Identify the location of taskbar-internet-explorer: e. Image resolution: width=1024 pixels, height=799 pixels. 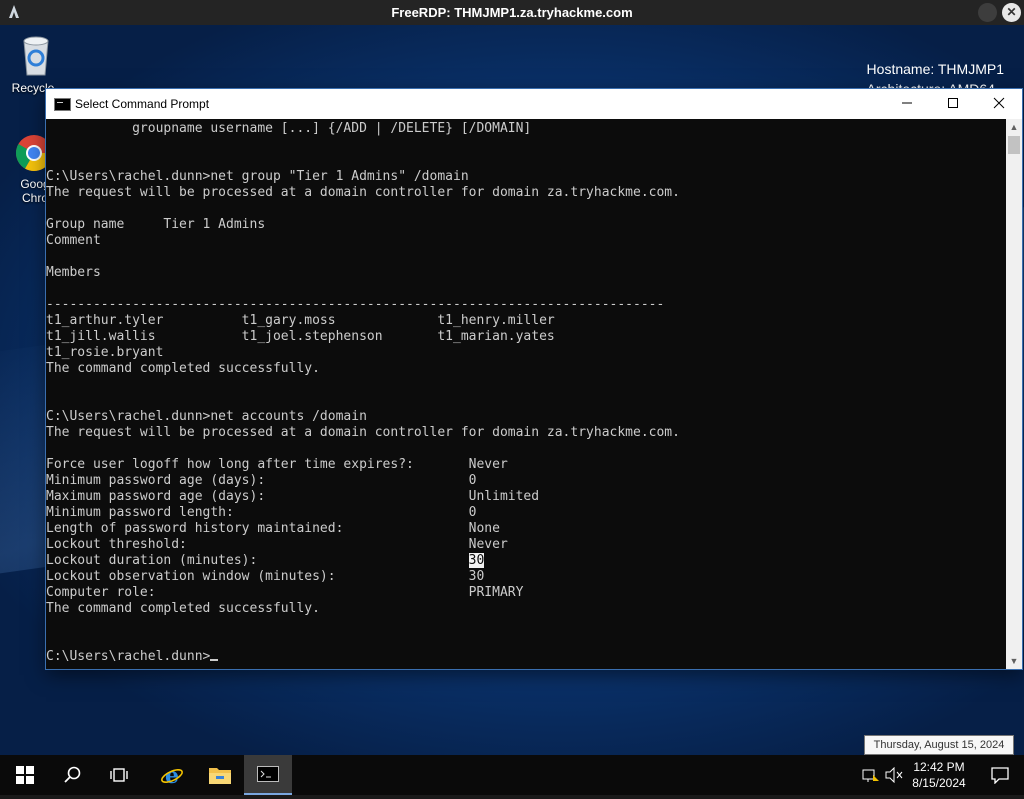
(172, 775).